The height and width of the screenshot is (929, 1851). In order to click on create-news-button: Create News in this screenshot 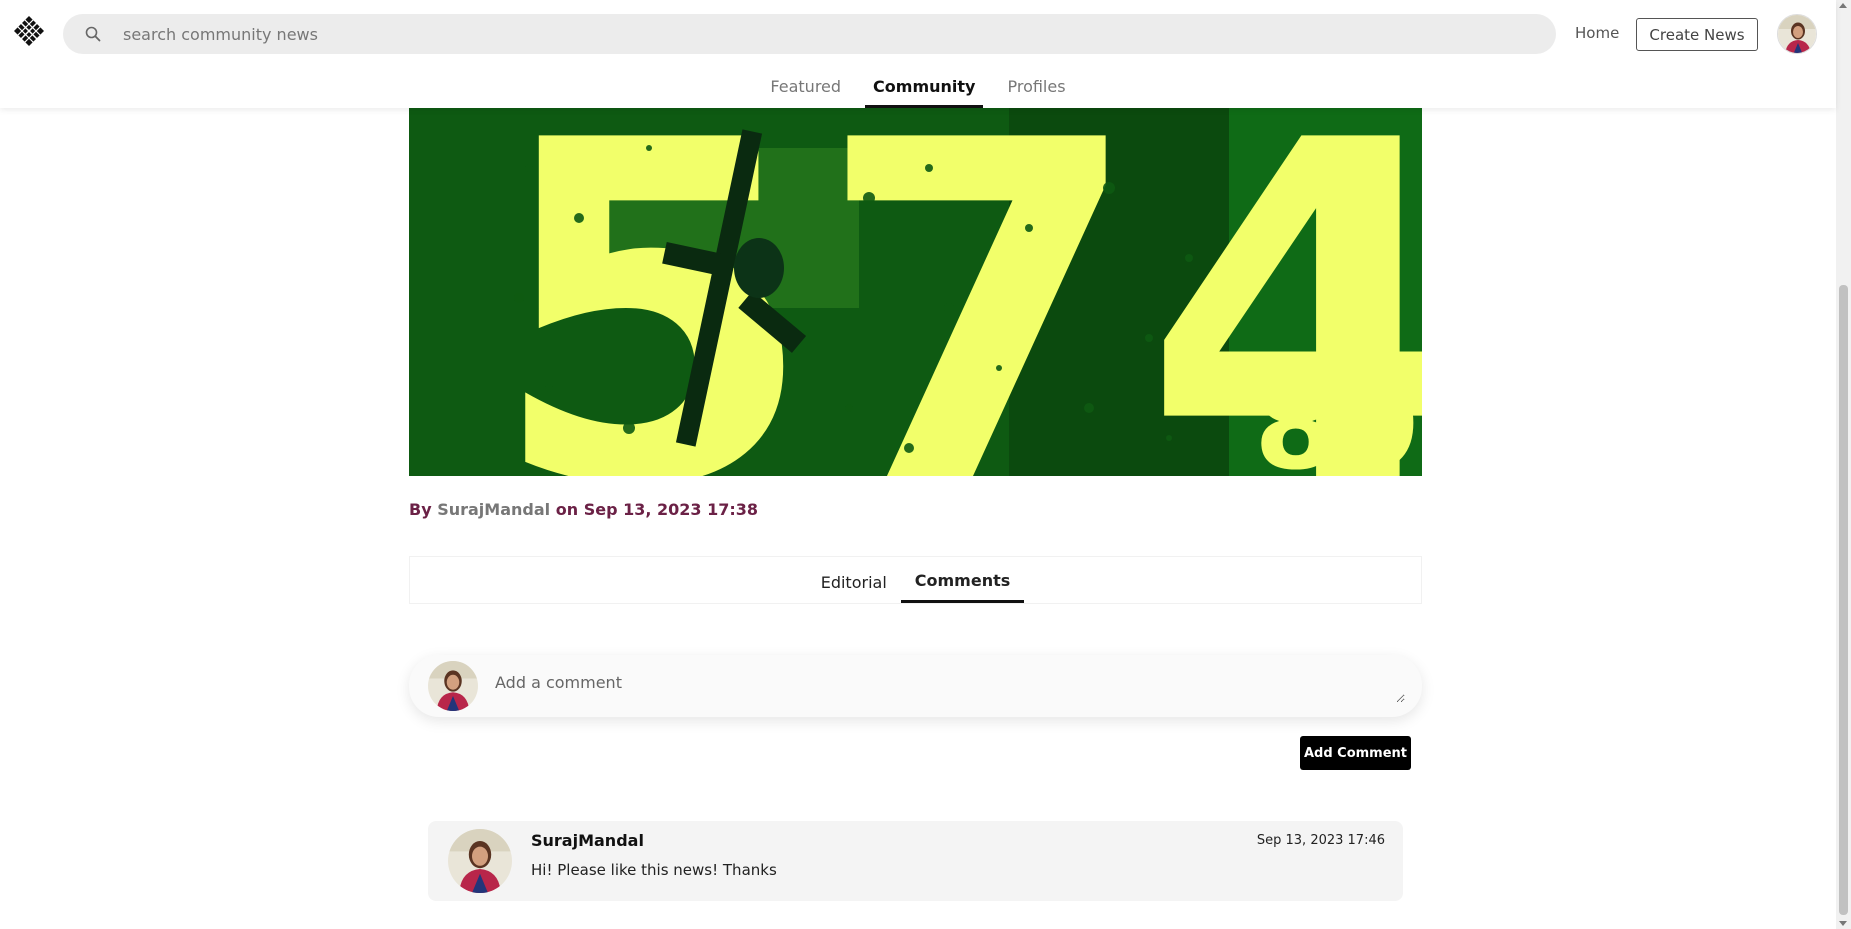, I will do `click(1697, 34)`.